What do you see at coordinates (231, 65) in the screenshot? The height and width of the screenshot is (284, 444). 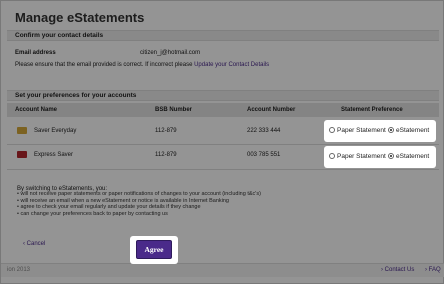 I see `update-contact-link: Update your Contact Details` at bounding box center [231, 65].